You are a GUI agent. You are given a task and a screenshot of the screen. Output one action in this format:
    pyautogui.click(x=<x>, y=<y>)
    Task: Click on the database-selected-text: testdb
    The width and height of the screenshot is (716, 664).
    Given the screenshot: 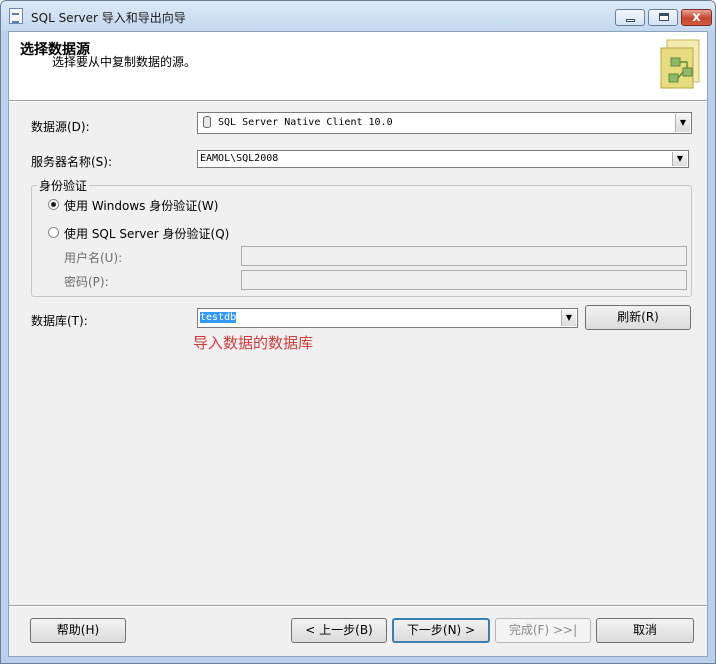 What is the action you would take?
    pyautogui.click(x=218, y=317)
    